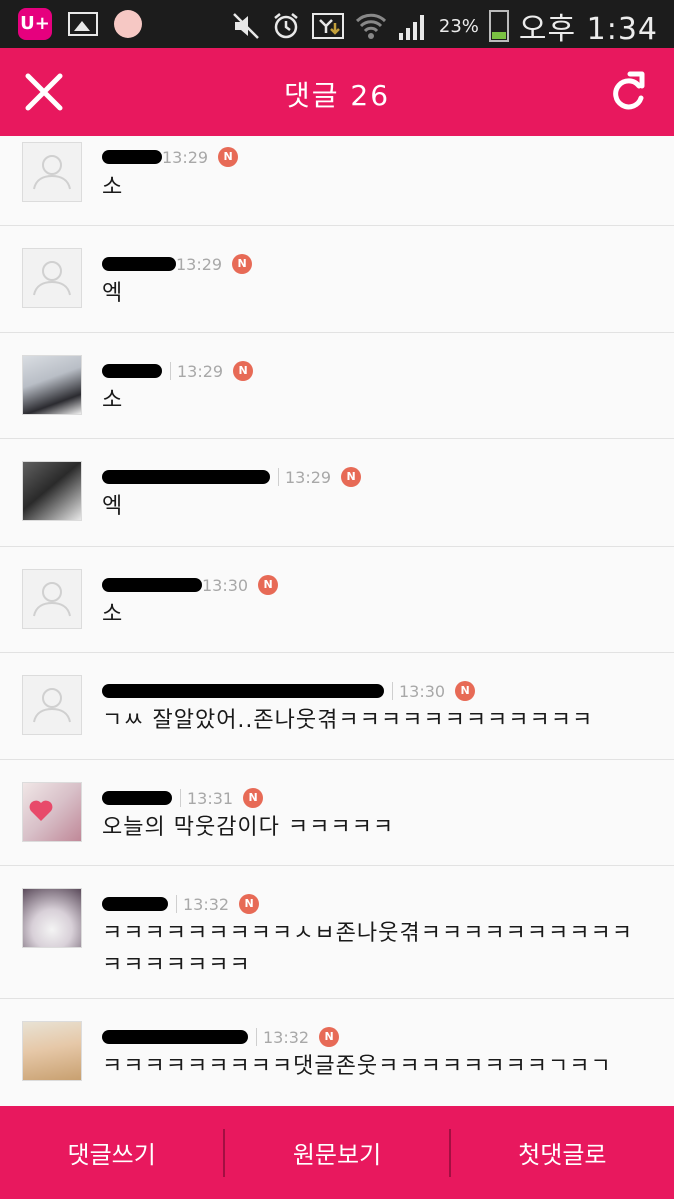 This screenshot has height=1199, width=674. I want to click on first-comment-button: 첫댓글로, so click(562, 1152).